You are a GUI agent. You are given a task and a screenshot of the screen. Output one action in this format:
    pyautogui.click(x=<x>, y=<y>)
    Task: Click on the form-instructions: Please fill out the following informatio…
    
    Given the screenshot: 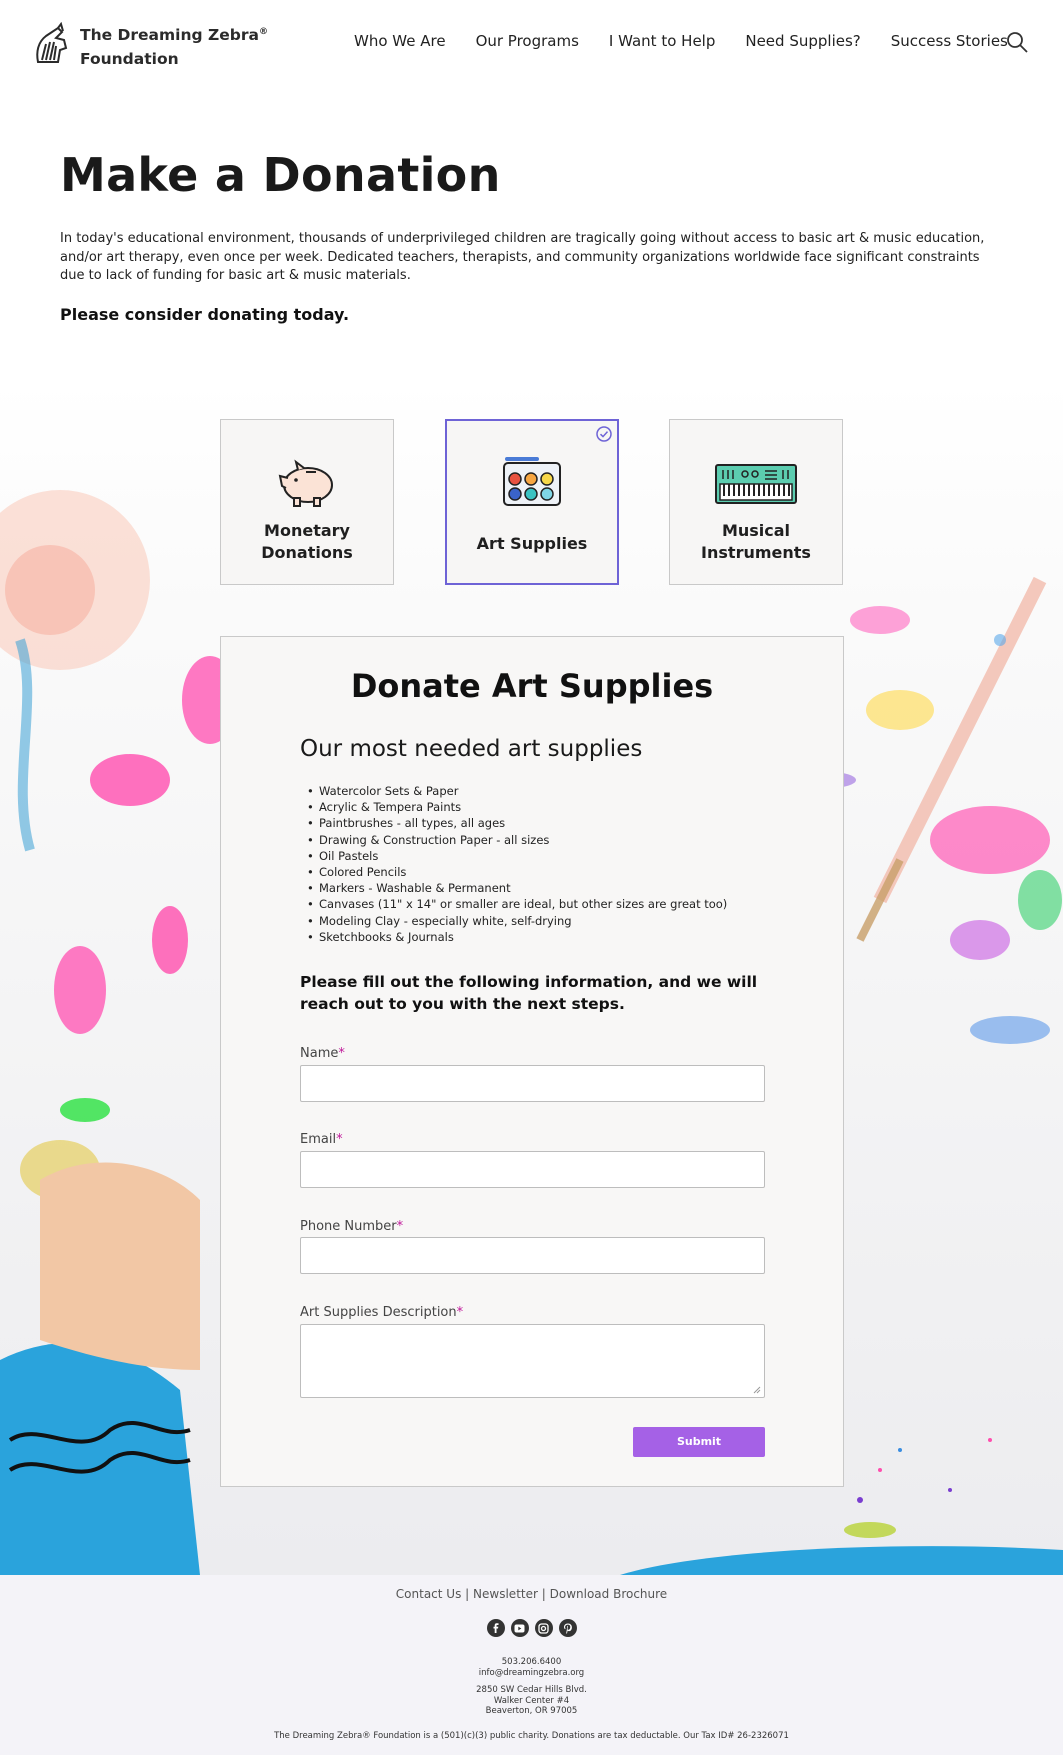 What is the action you would take?
    pyautogui.click(x=529, y=993)
    